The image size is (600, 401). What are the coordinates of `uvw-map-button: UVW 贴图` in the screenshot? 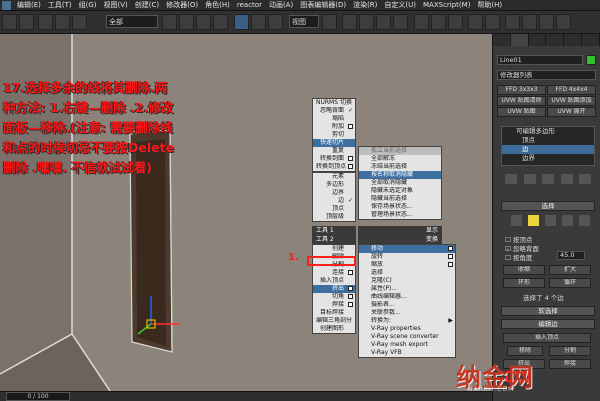 It's located at (521, 112).